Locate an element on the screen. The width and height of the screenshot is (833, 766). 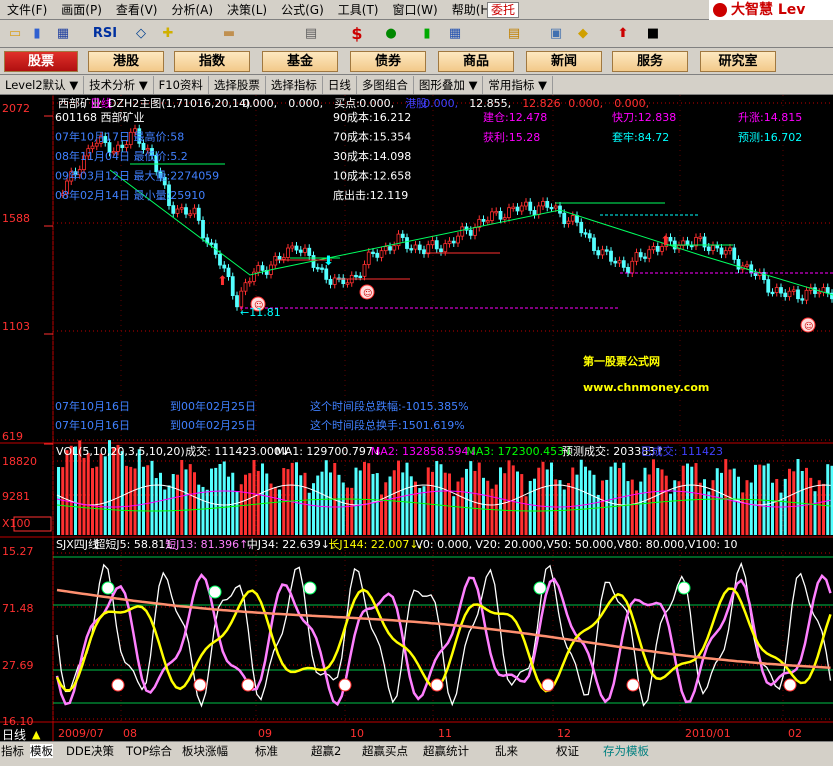
bottom-tab-6: 超赢2 is located at coordinates (326, 751).